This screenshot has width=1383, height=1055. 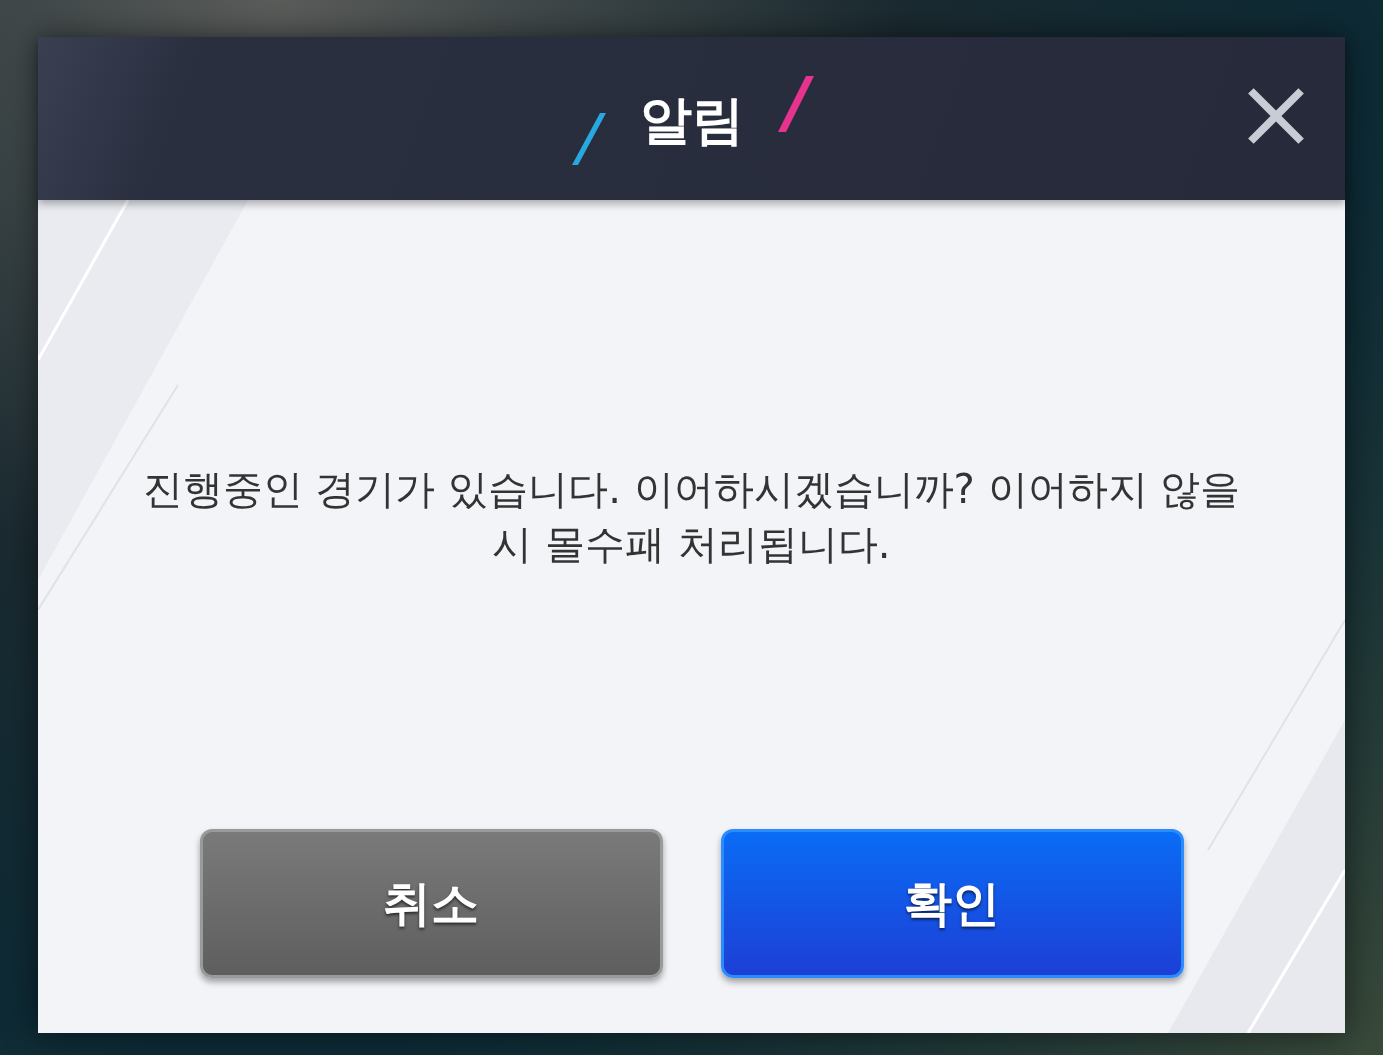 I want to click on dialog-title: 알림, so click(x=691, y=120).